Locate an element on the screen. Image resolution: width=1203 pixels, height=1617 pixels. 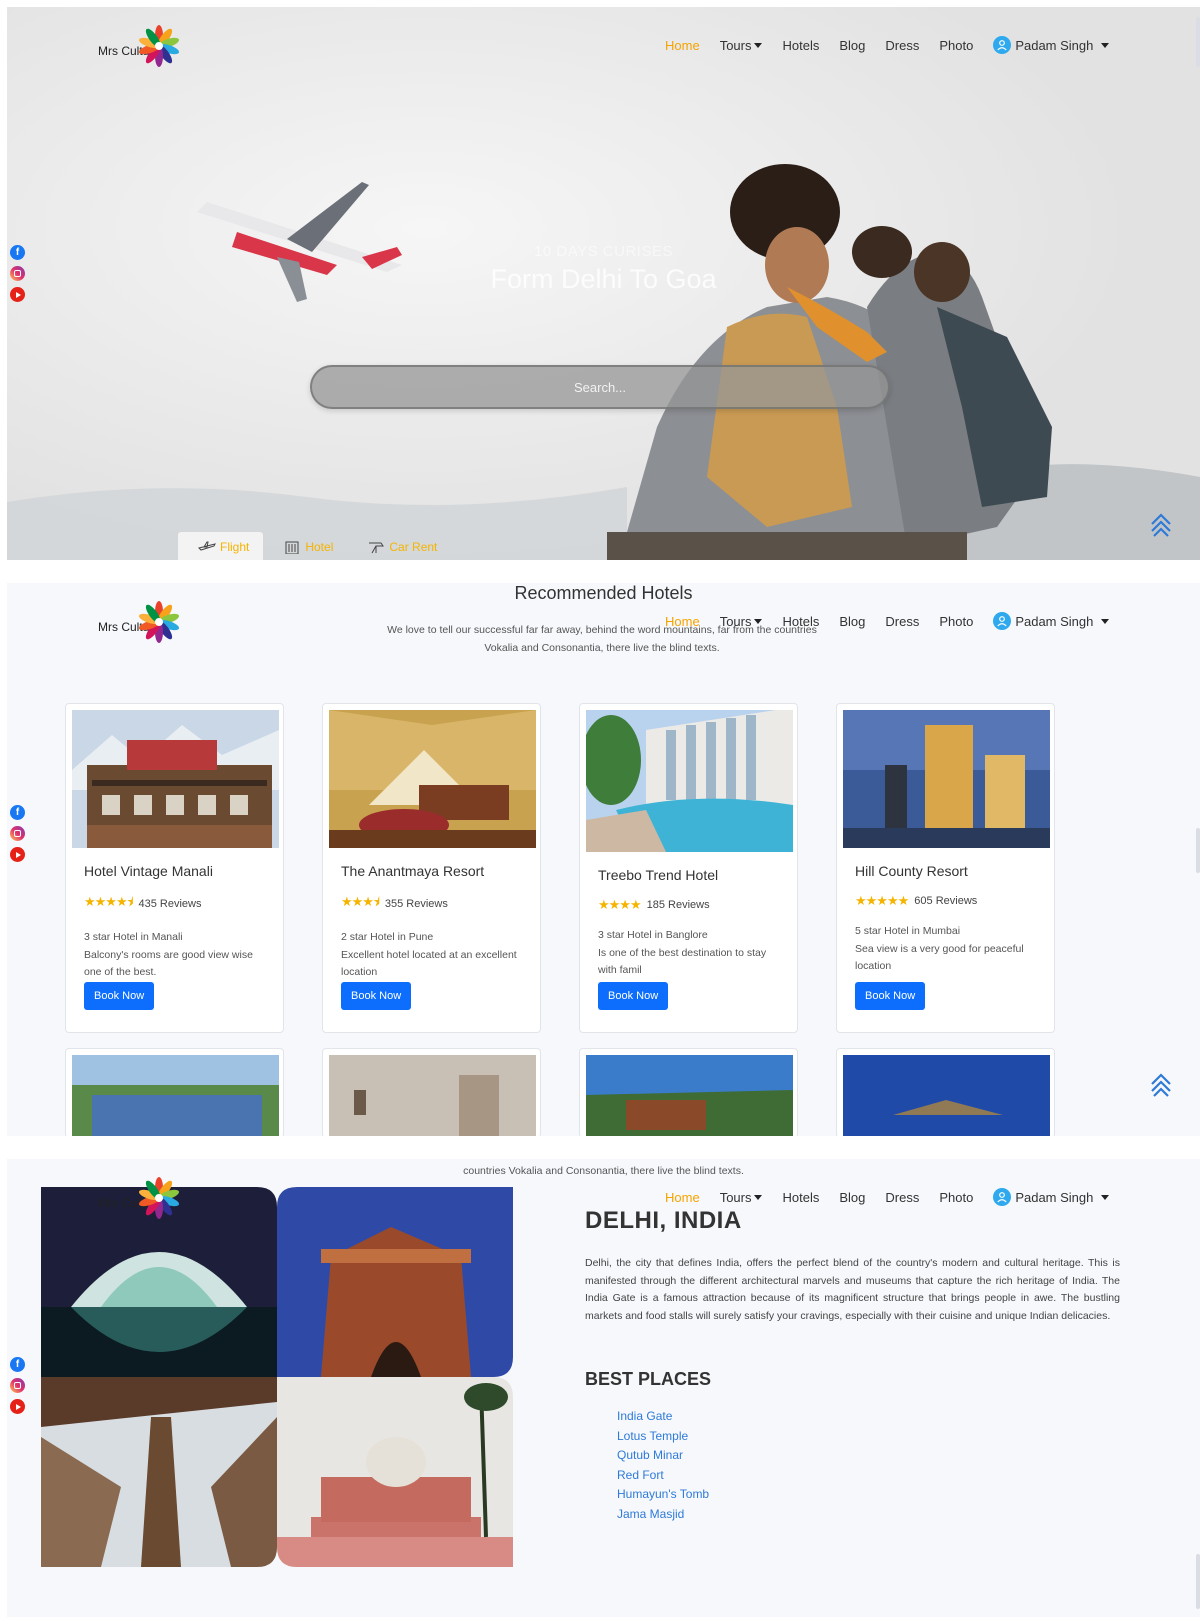
tab-flight: Flight is located at coordinates (221, 546).